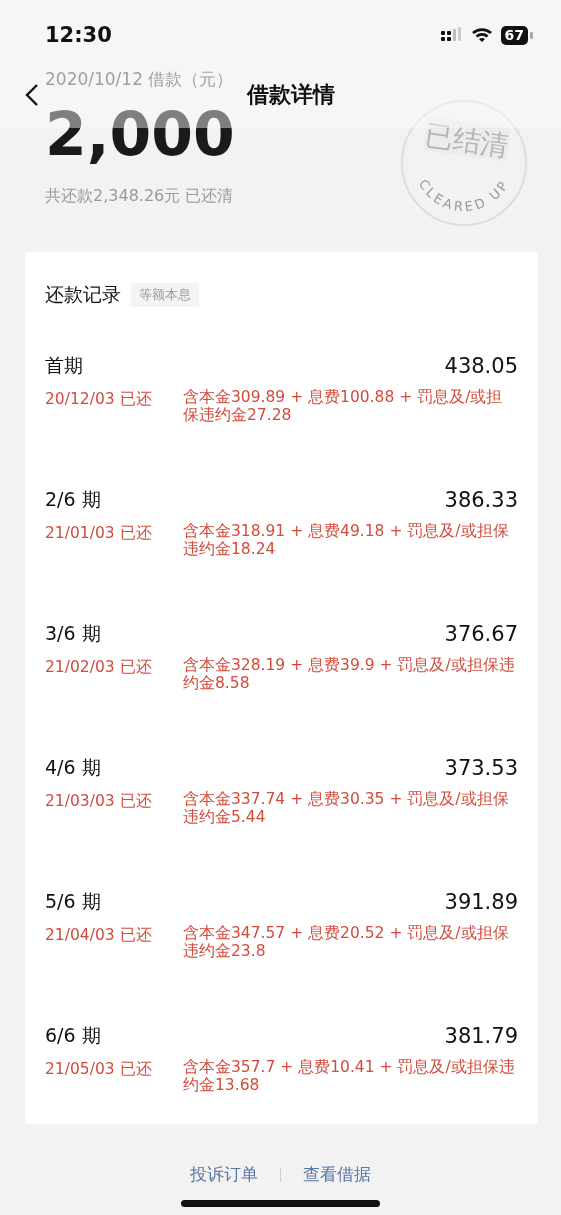 This screenshot has height=1215, width=561. Describe the element at coordinates (99, 1069) in the screenshot. I see `repaid-date: 21/05/03 已还` at that location.